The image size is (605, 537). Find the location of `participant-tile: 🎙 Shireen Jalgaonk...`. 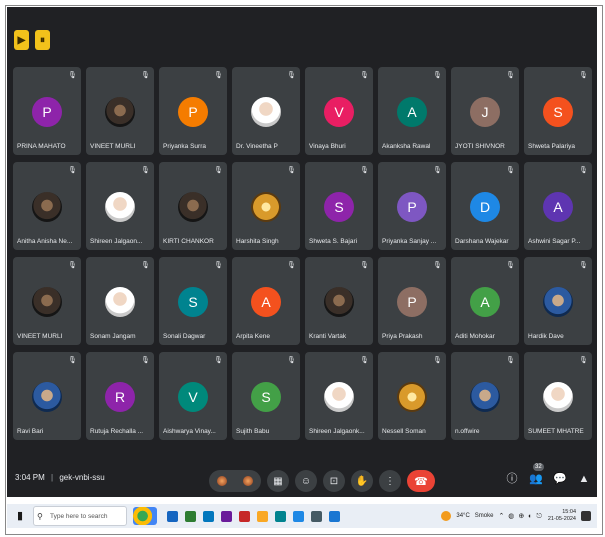

participant-tile: 🎙 Shireen Jalgaonk... is located at coordinates (339, 396).